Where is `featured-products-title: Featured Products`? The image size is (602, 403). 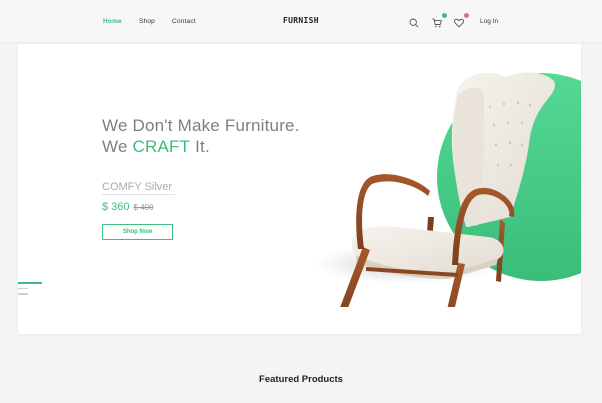 featured-products-title: Featured Products is located at coordinates (301, 379).